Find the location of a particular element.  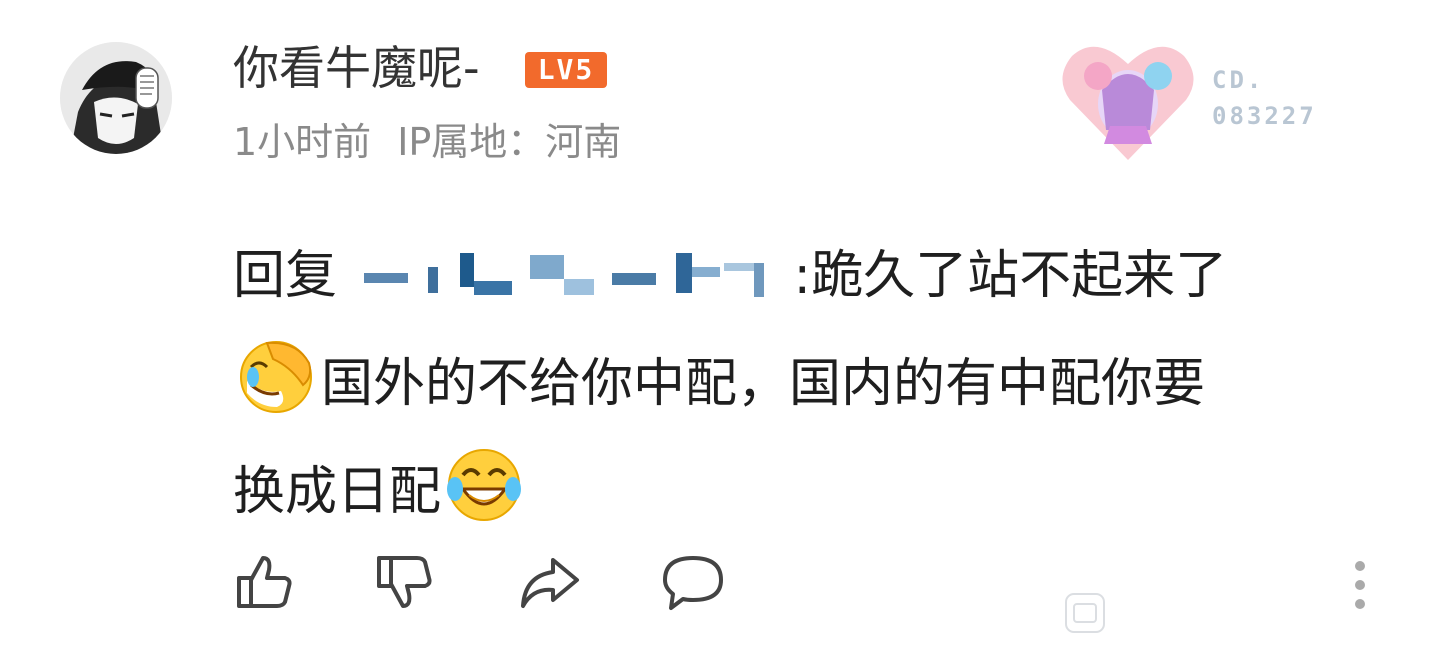

comment-icon is located at coordinates (693, 583).